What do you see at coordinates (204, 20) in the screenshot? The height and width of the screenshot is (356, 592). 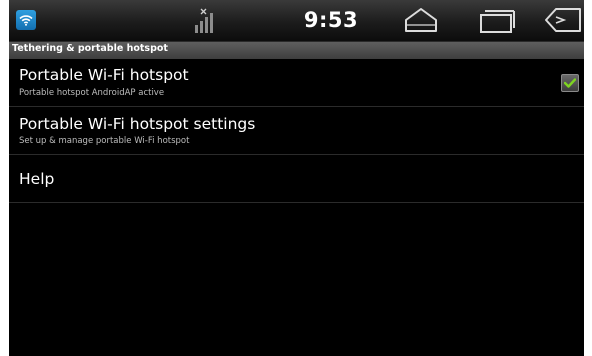 I see `signal-no-service-icon` at bounding box center [204, 20].